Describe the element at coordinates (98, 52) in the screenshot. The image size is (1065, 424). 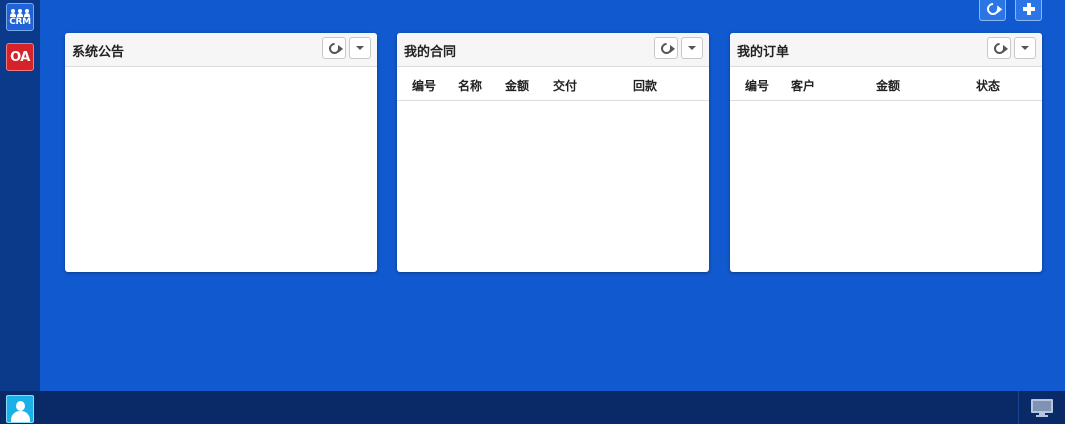
I see `panel-title: 系统公告` at that location.